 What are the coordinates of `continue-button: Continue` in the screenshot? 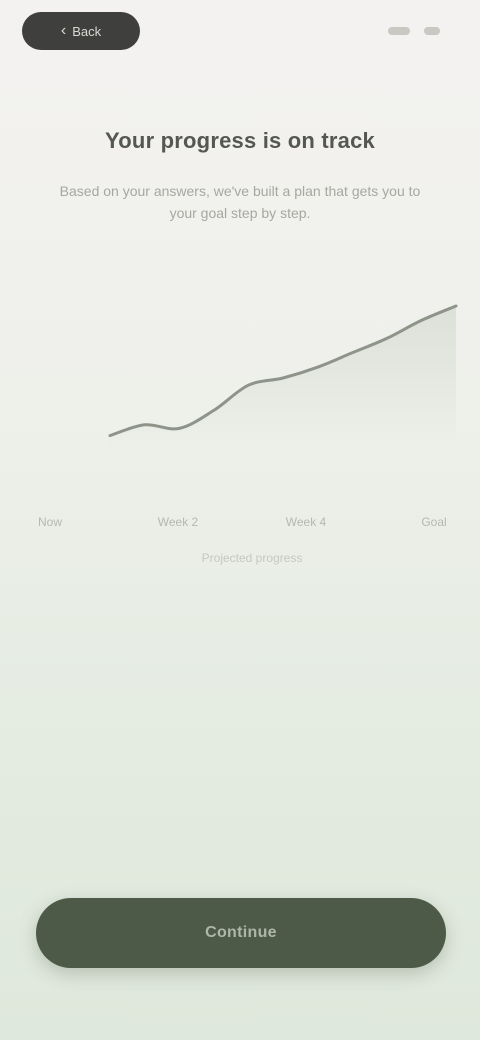 It's located at (241, 933).